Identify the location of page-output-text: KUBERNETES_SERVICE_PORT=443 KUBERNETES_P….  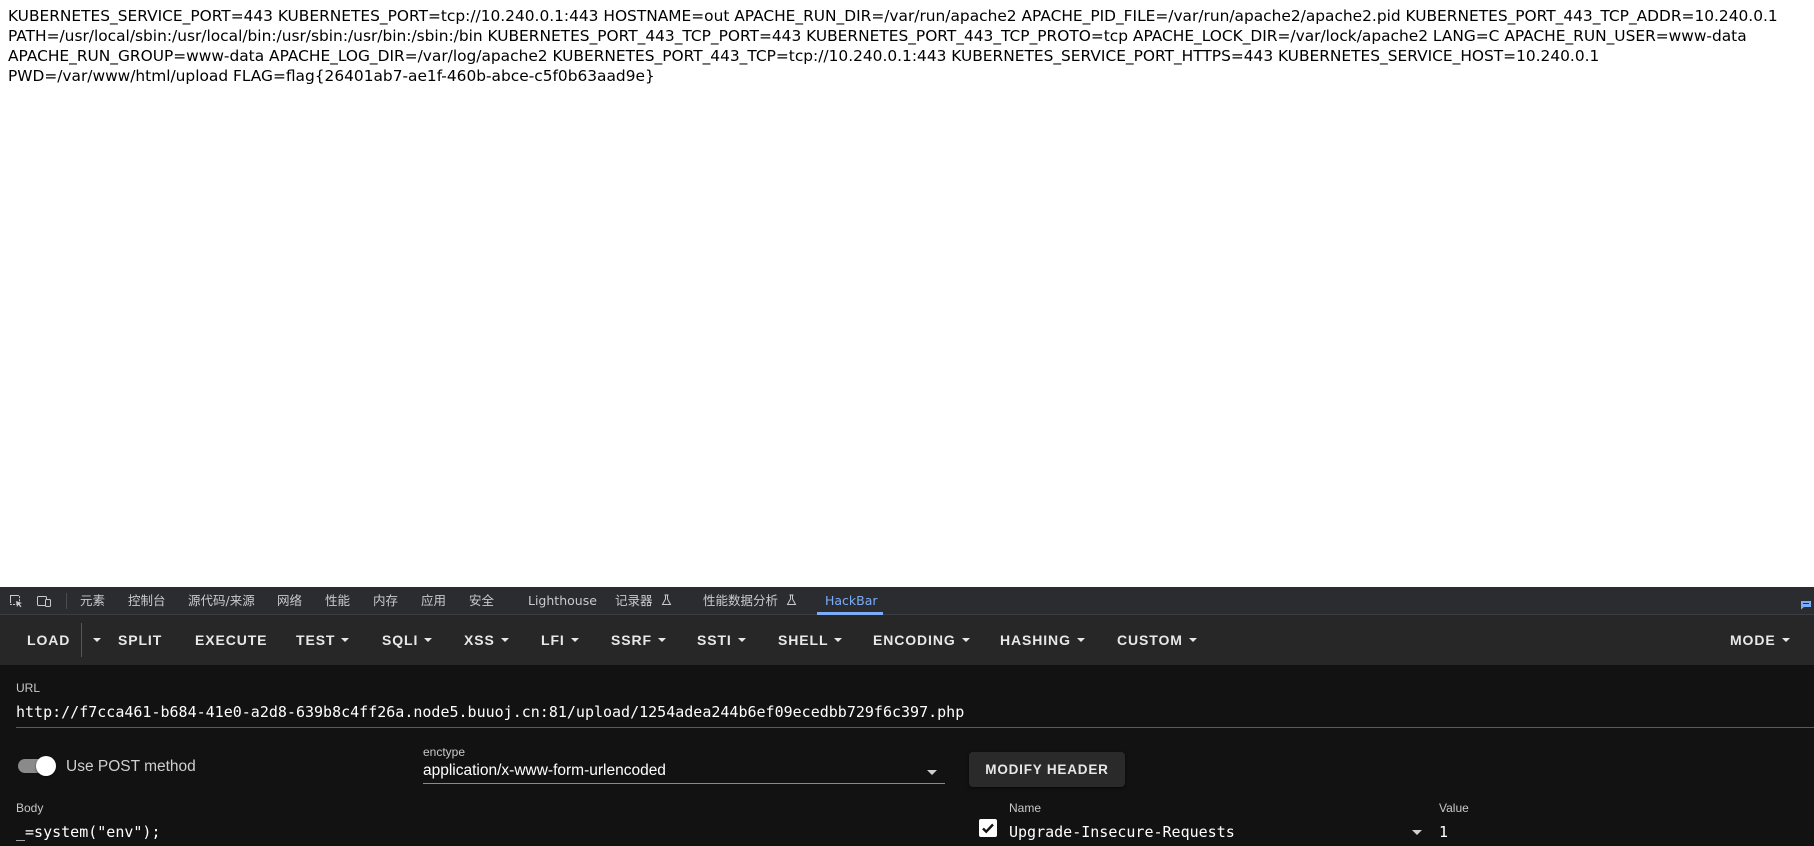
(893, 46).